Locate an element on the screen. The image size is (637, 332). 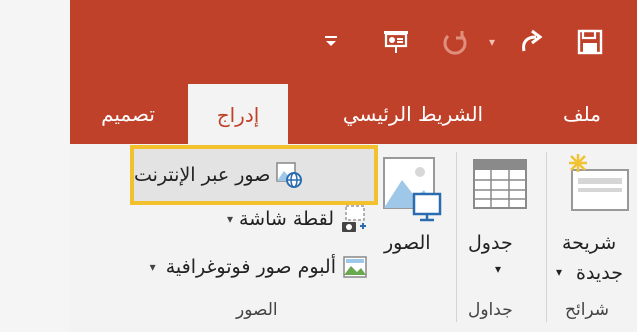
online-pictures-button: صور عبر الإنترنت is located at coordinates (254, 175).